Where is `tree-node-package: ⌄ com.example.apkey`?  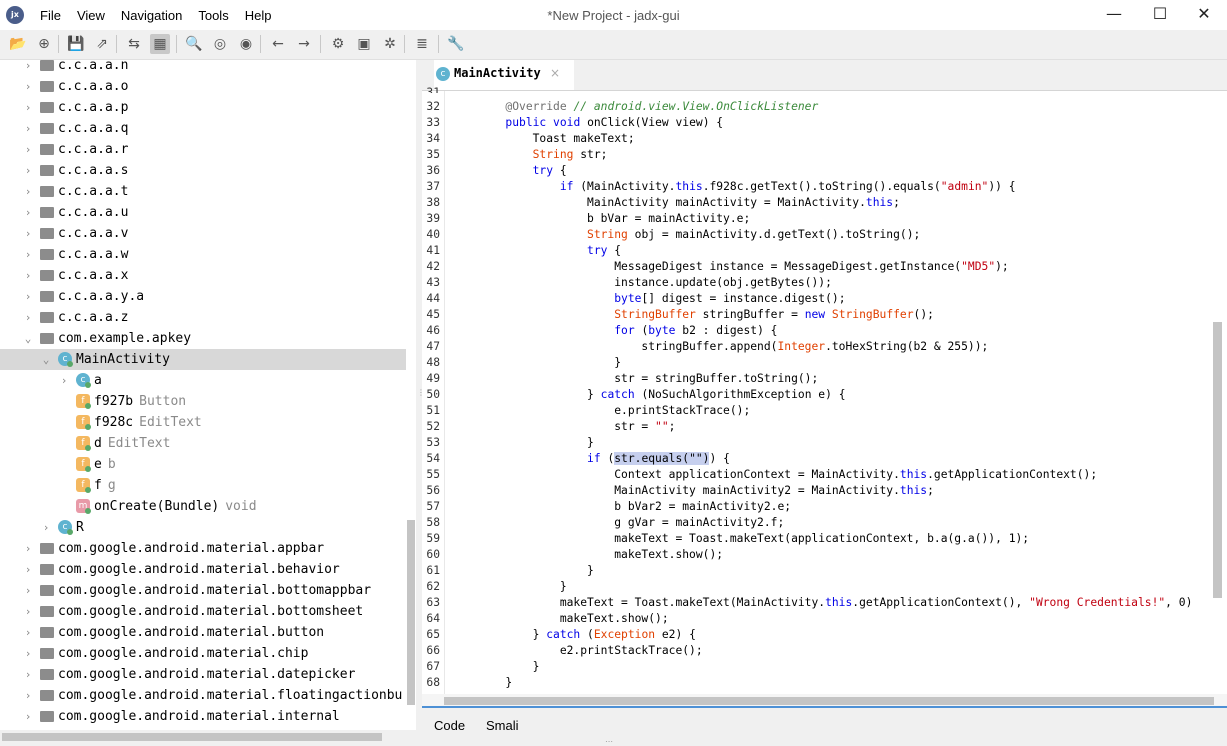 tree-node-package: ⌄ com.example.apkey is located at coordinates (203, 338).